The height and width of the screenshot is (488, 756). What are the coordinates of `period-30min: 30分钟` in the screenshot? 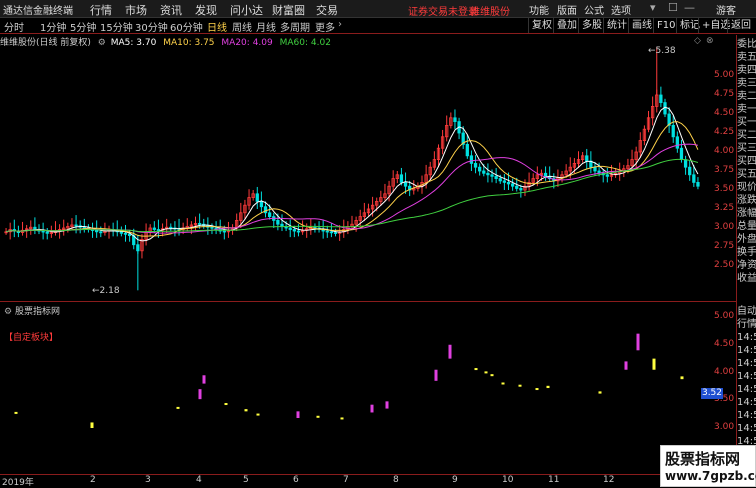 It's located at (151, 26).